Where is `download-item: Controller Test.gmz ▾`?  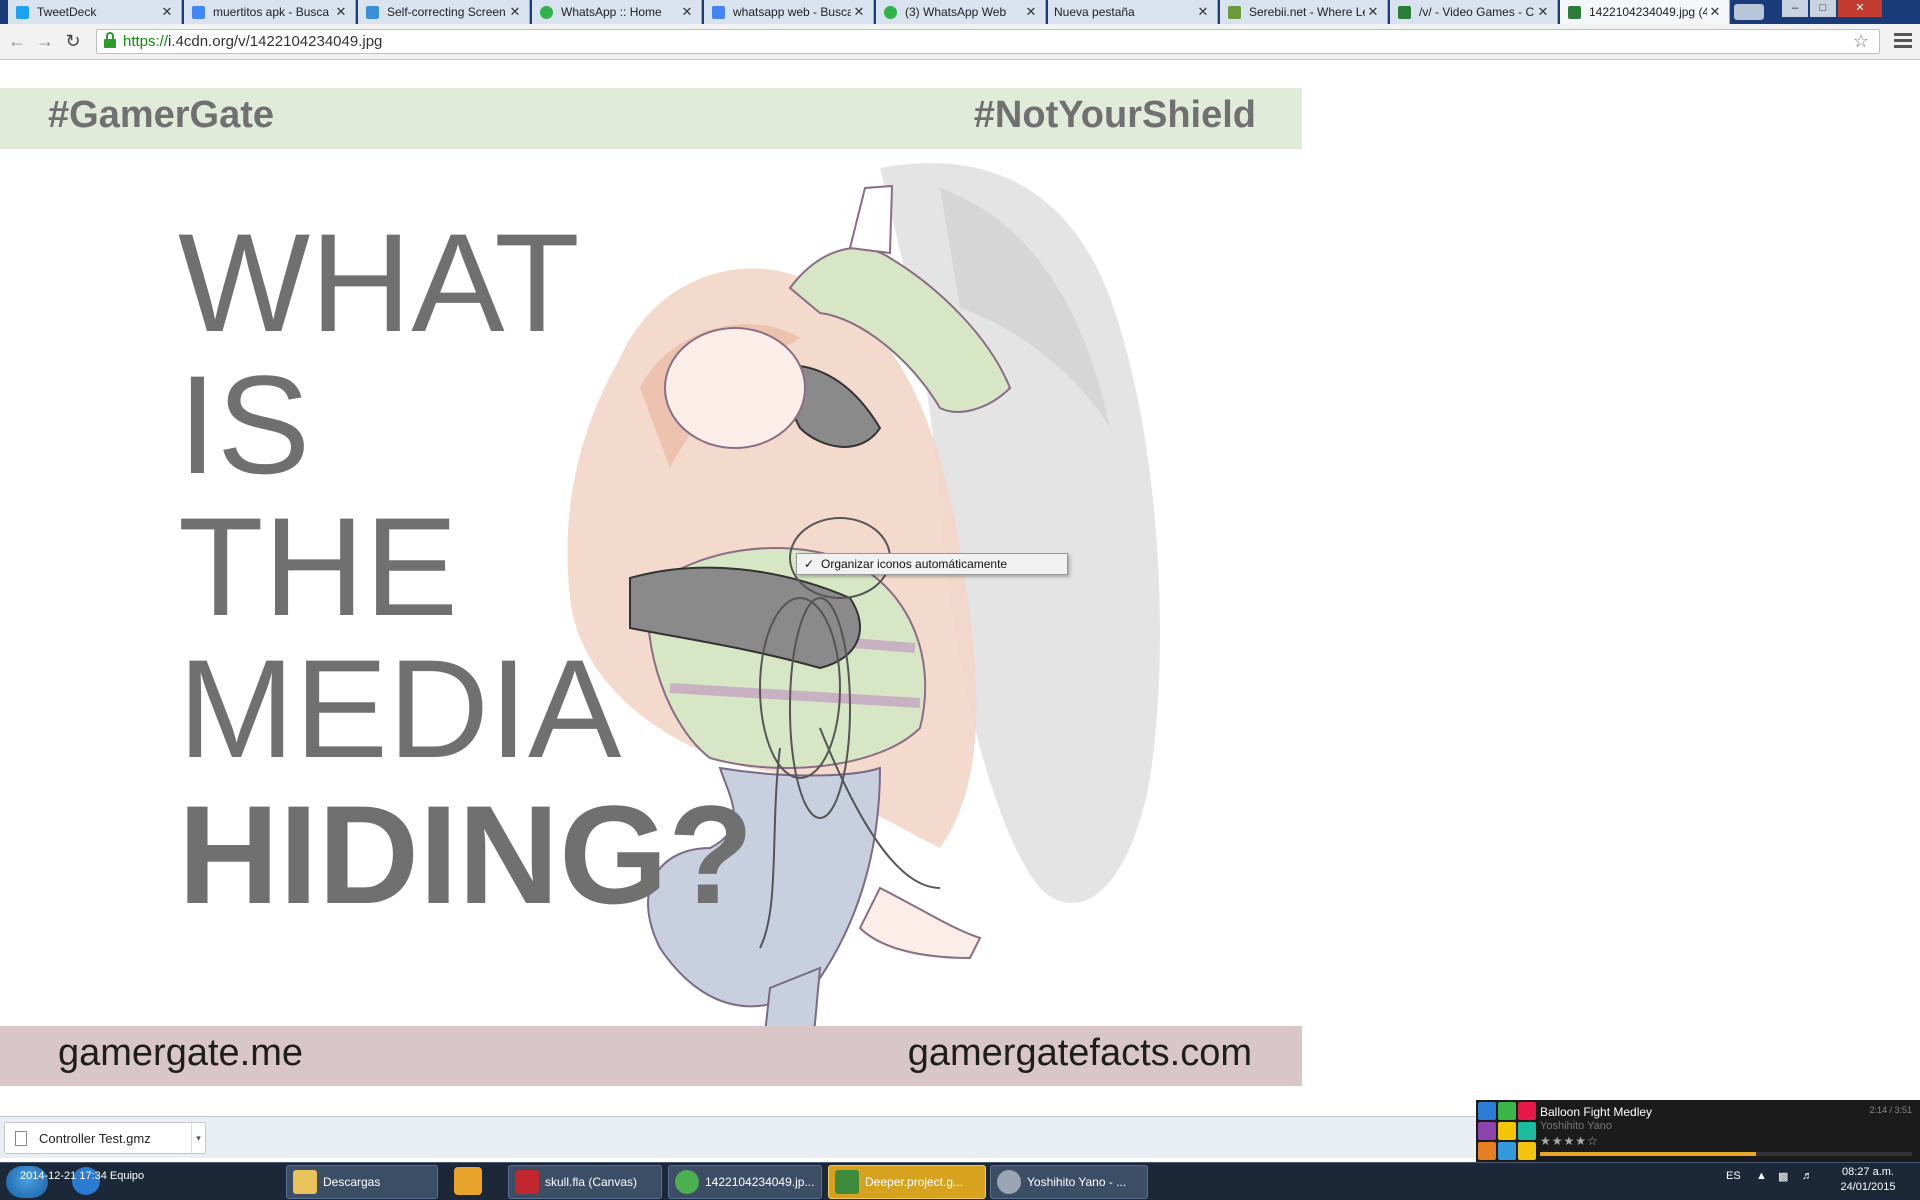
download-item: Controller Test.gmz ▾ is located at coordinates (105, 1138).